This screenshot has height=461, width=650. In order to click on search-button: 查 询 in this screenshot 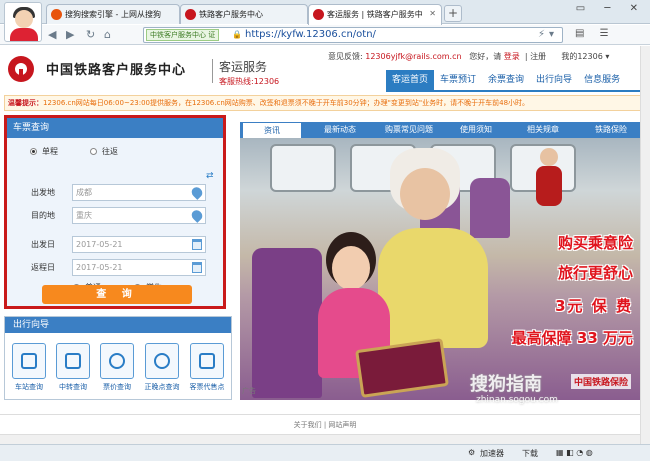, I will do `click(117, 294)`.